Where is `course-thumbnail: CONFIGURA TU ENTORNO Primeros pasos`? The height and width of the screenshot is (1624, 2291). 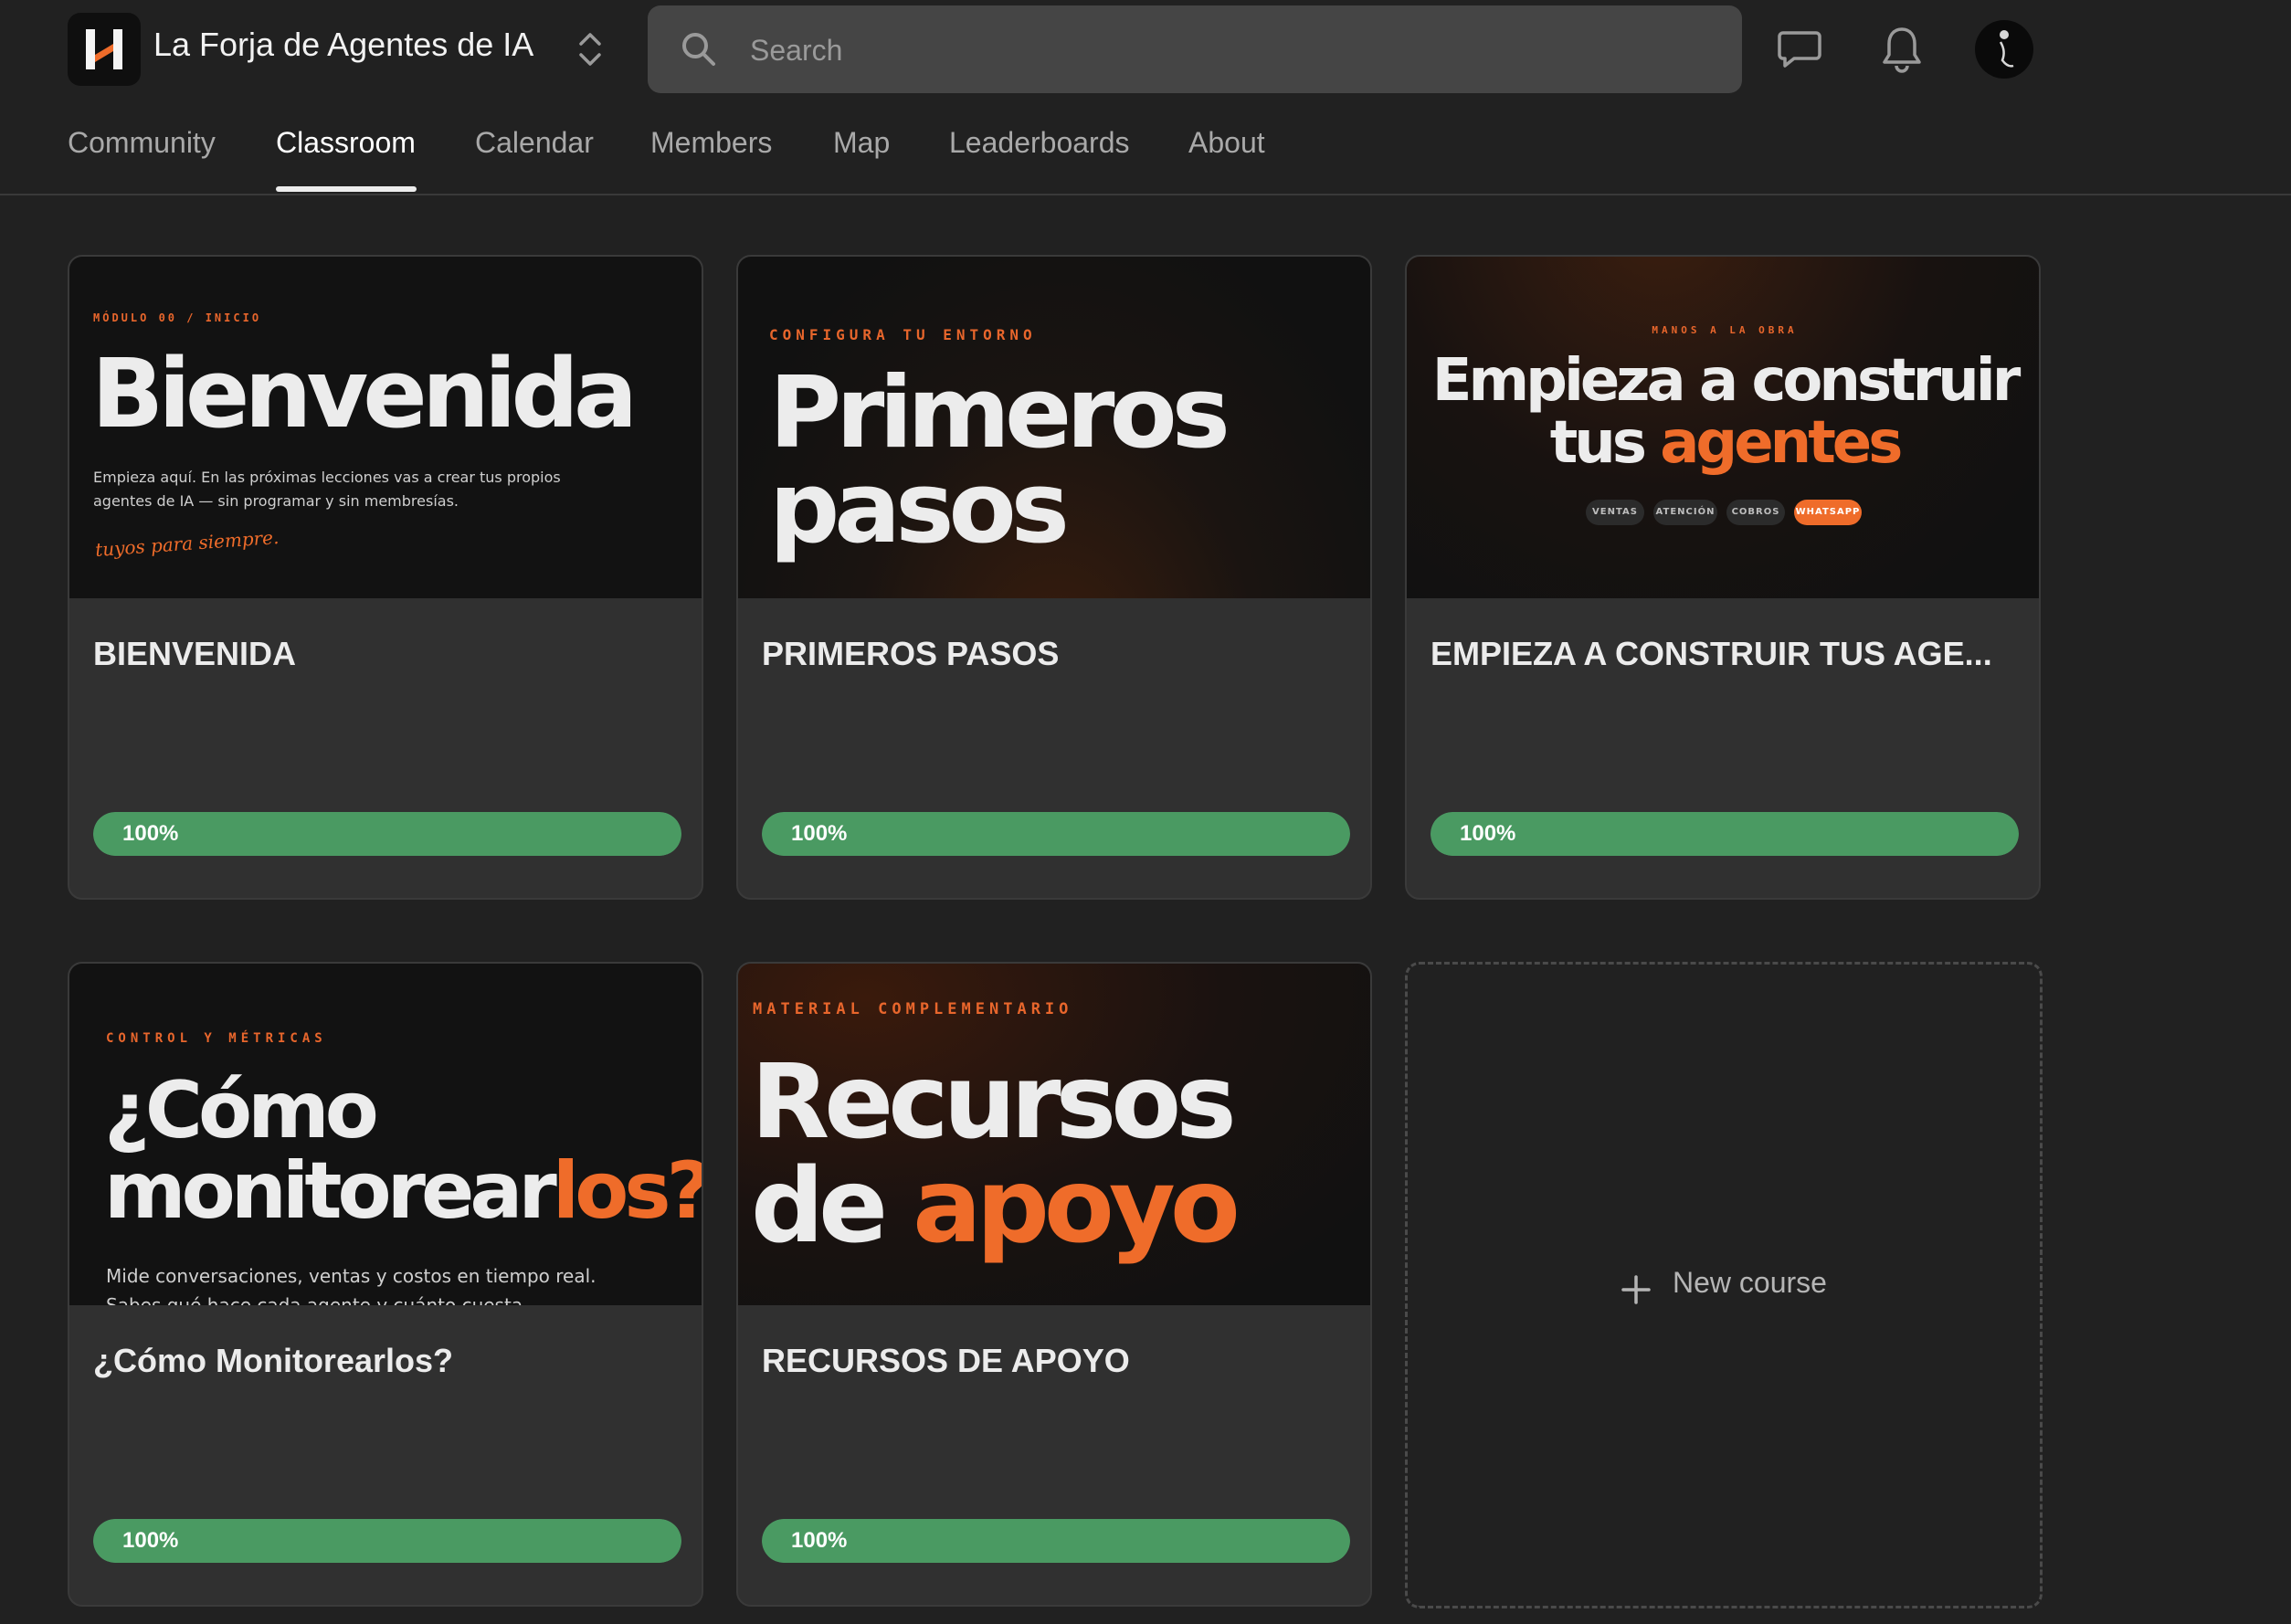
course-thumbnail: CONFIGURA TU ENTORNO Primeros pasos is located at coordinates (1054, 428).